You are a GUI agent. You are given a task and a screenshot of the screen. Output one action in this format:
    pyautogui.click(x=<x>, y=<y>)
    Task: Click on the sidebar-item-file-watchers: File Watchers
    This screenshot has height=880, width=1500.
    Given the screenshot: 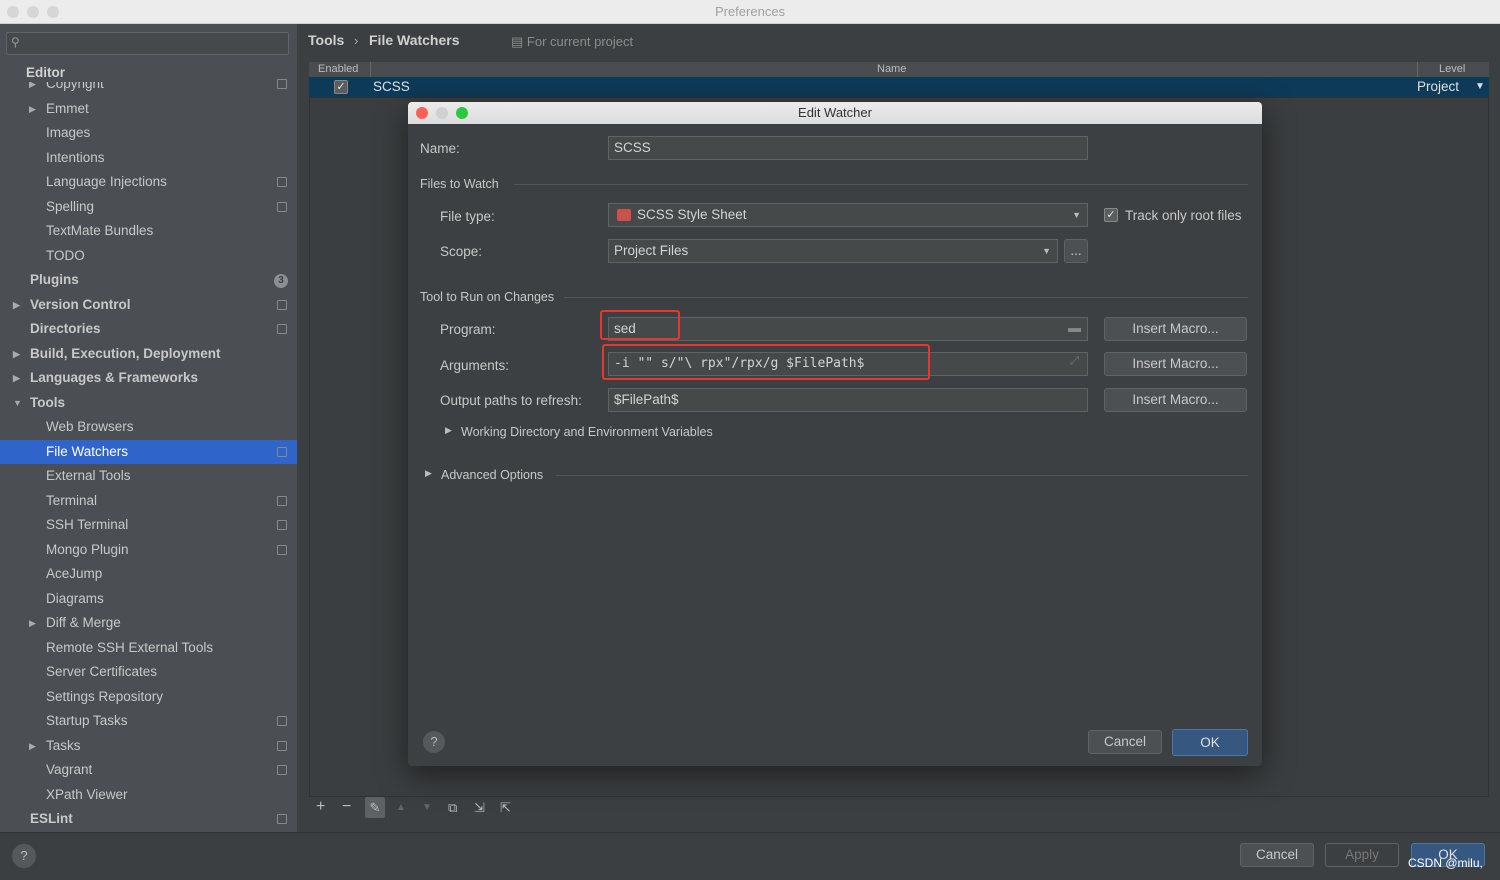 What is the action you would take?
    pyautogui.click(x=148, y=451)
    